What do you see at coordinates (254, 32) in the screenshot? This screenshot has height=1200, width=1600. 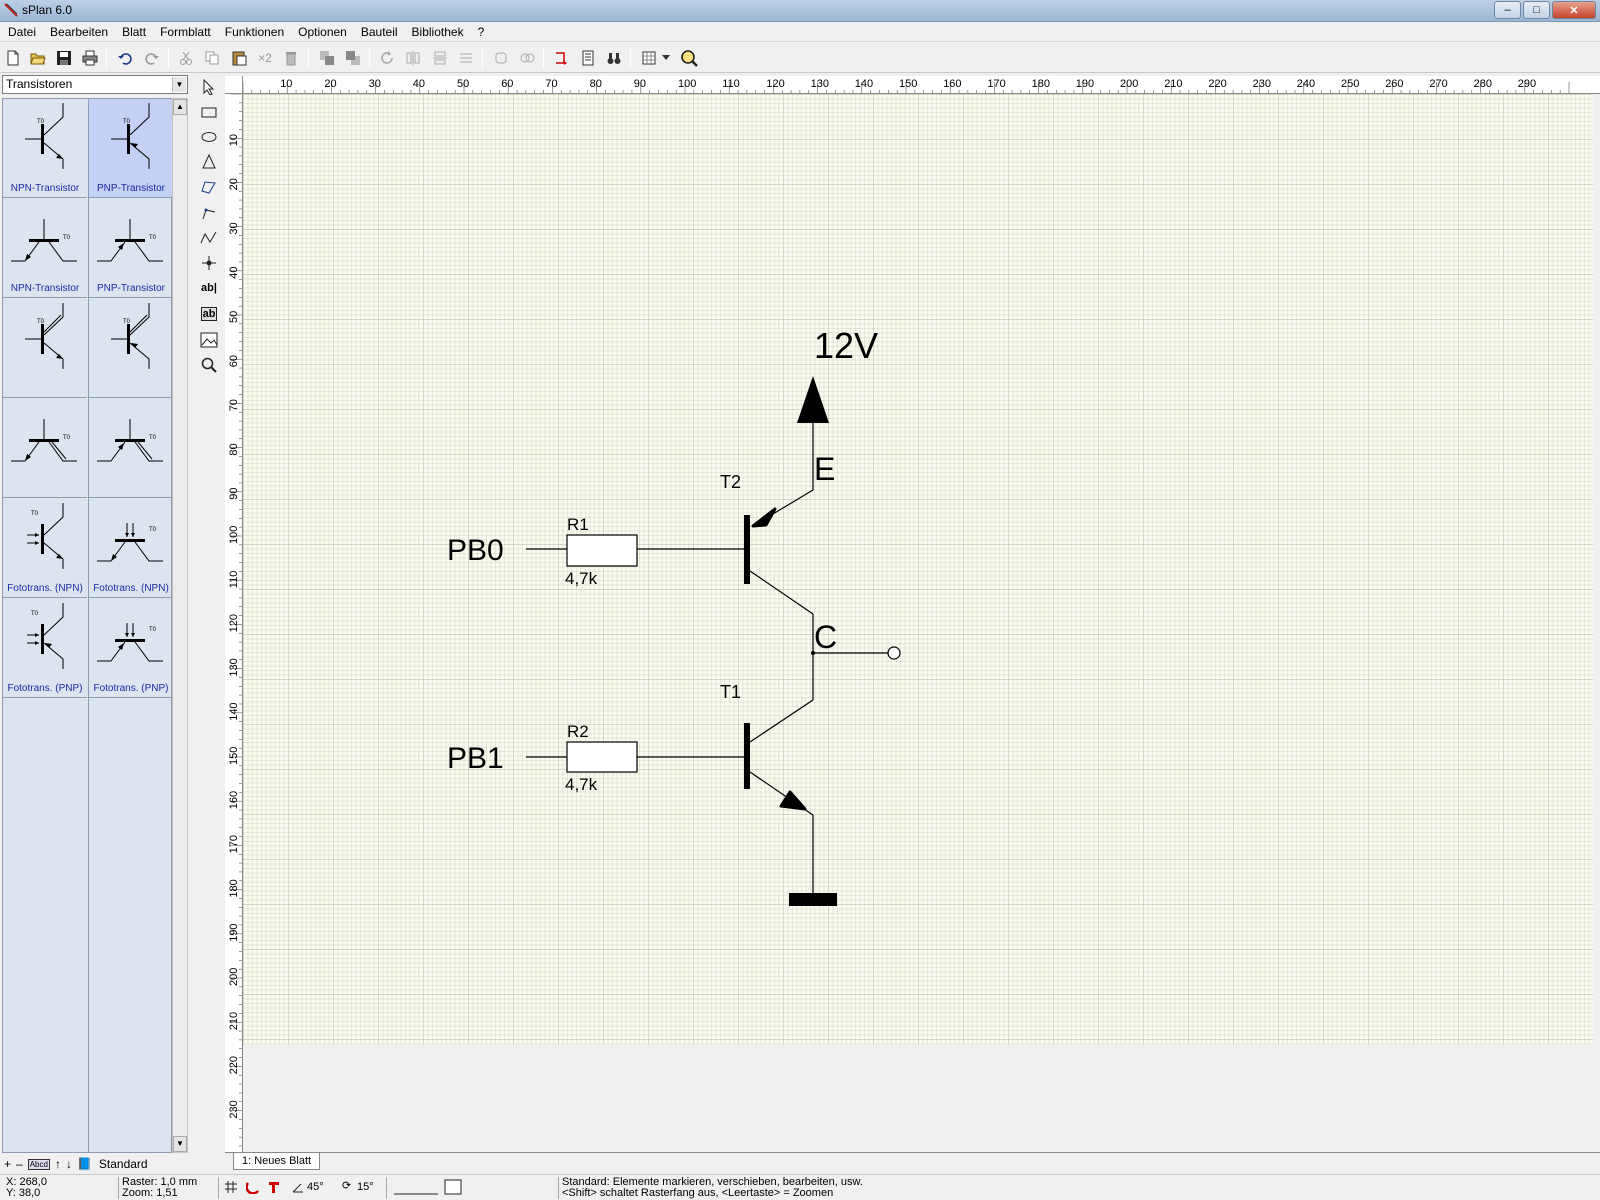 I see `menu-funktionen: Funktionen` at bounding box center [254, 32].